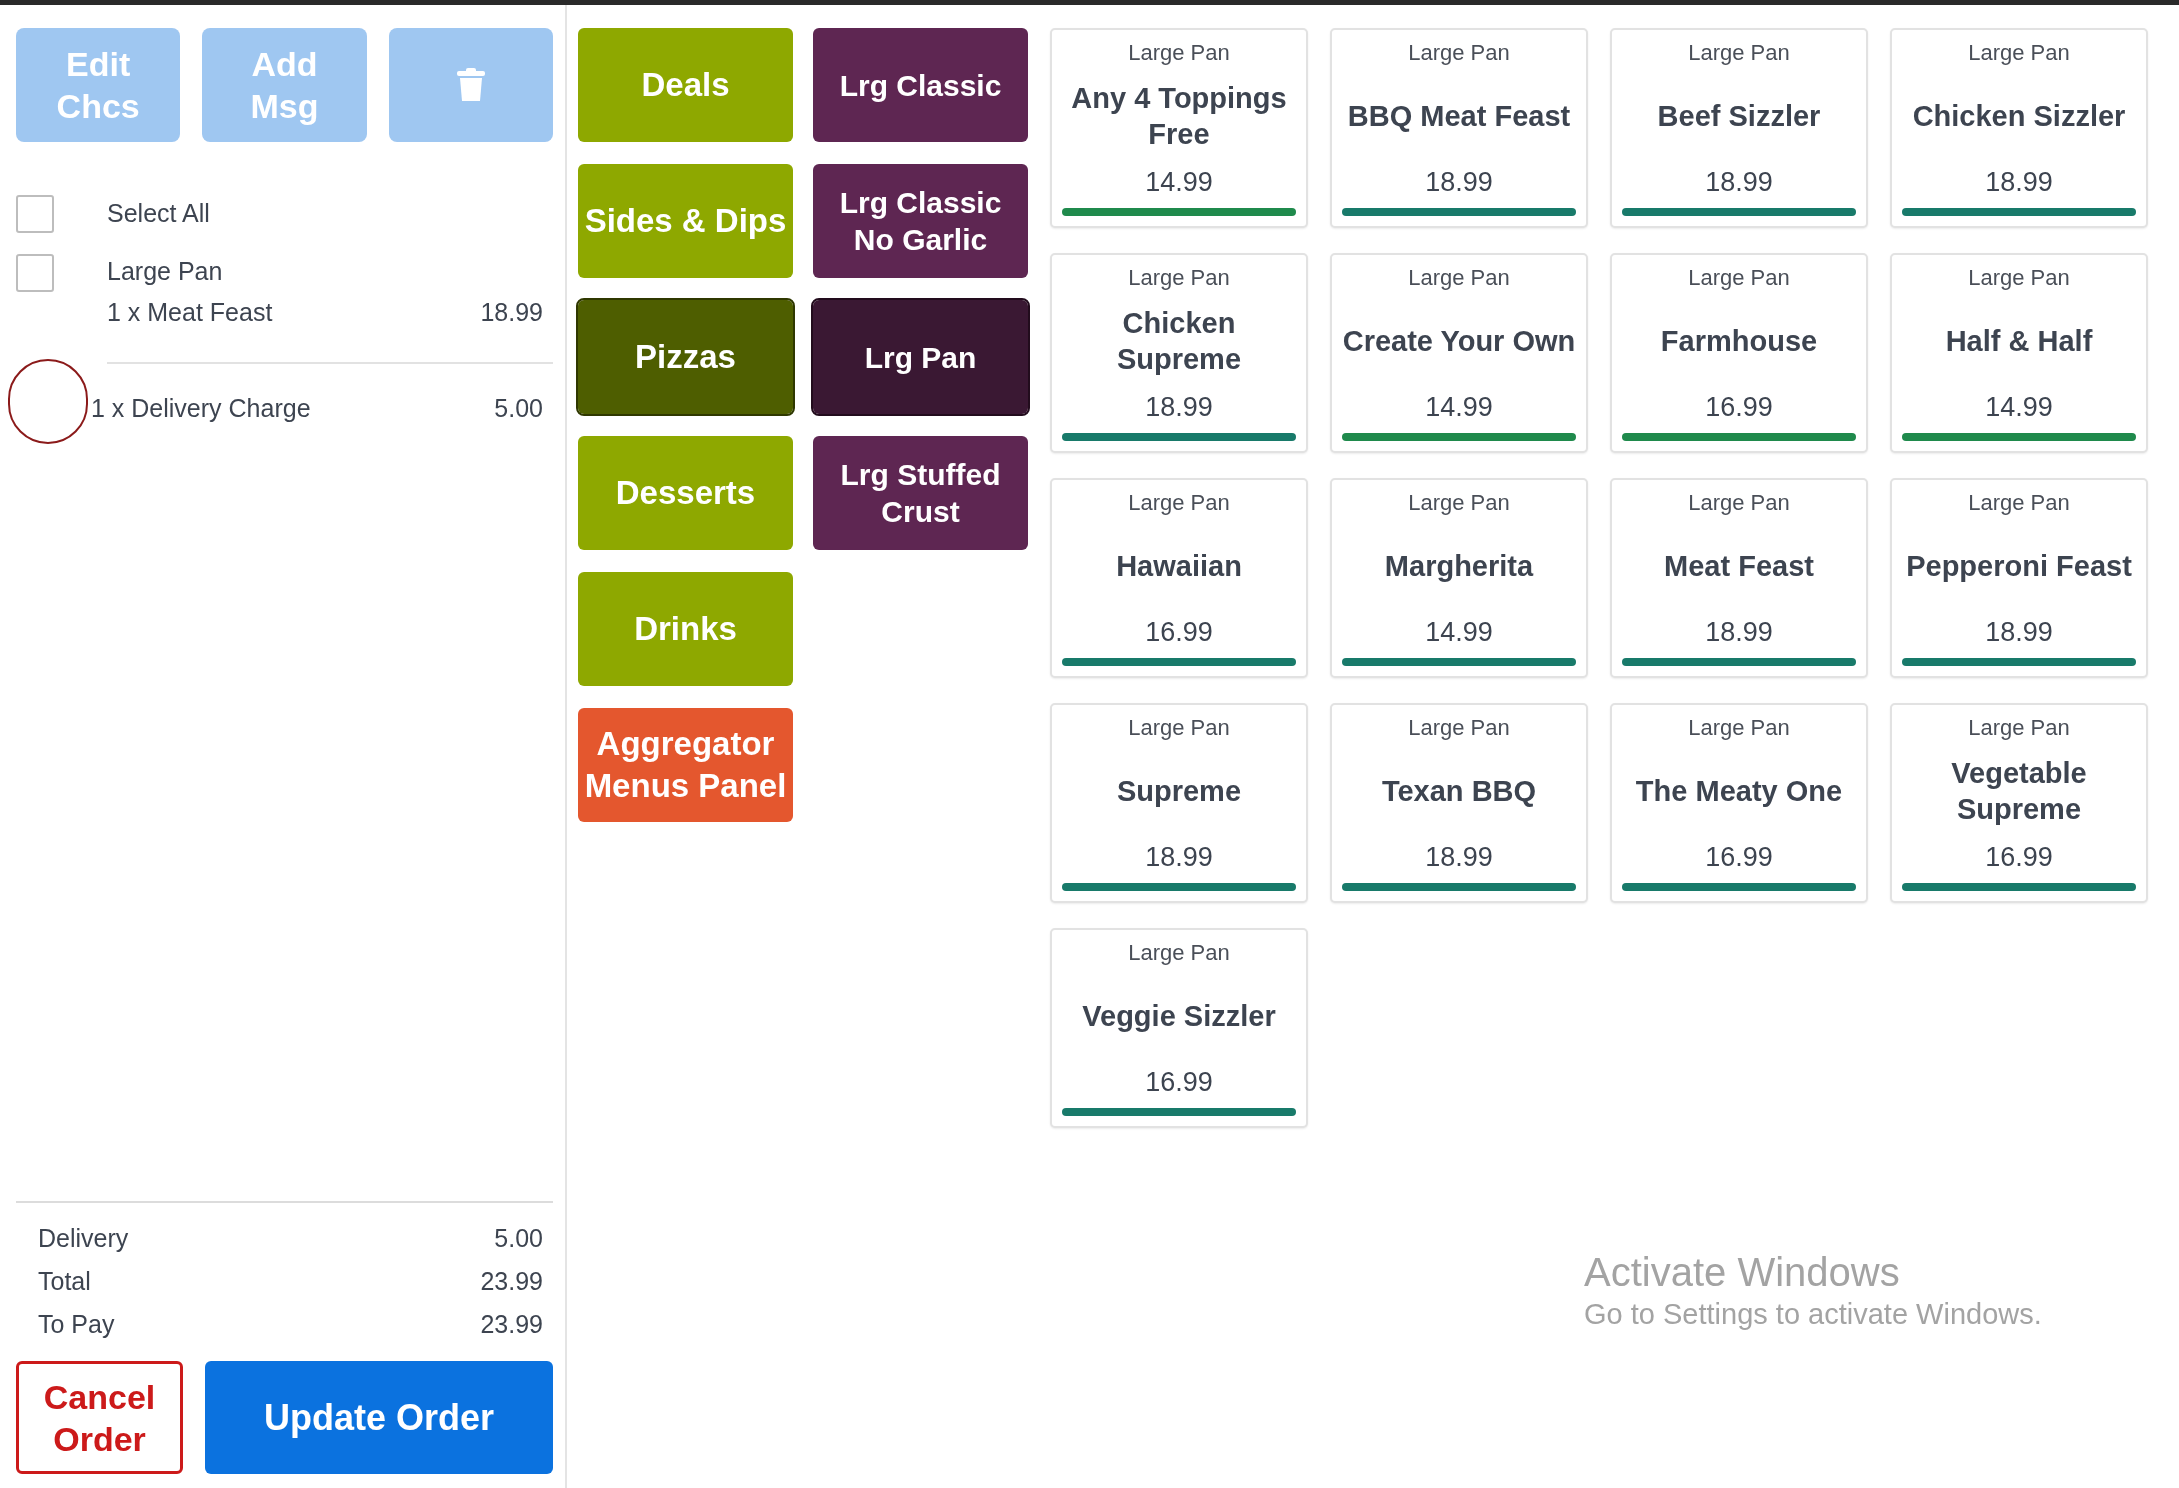  Describe the element at coordinates (1739, 791) in the screenshot. I see `product-name: The Meaty One` at that location.